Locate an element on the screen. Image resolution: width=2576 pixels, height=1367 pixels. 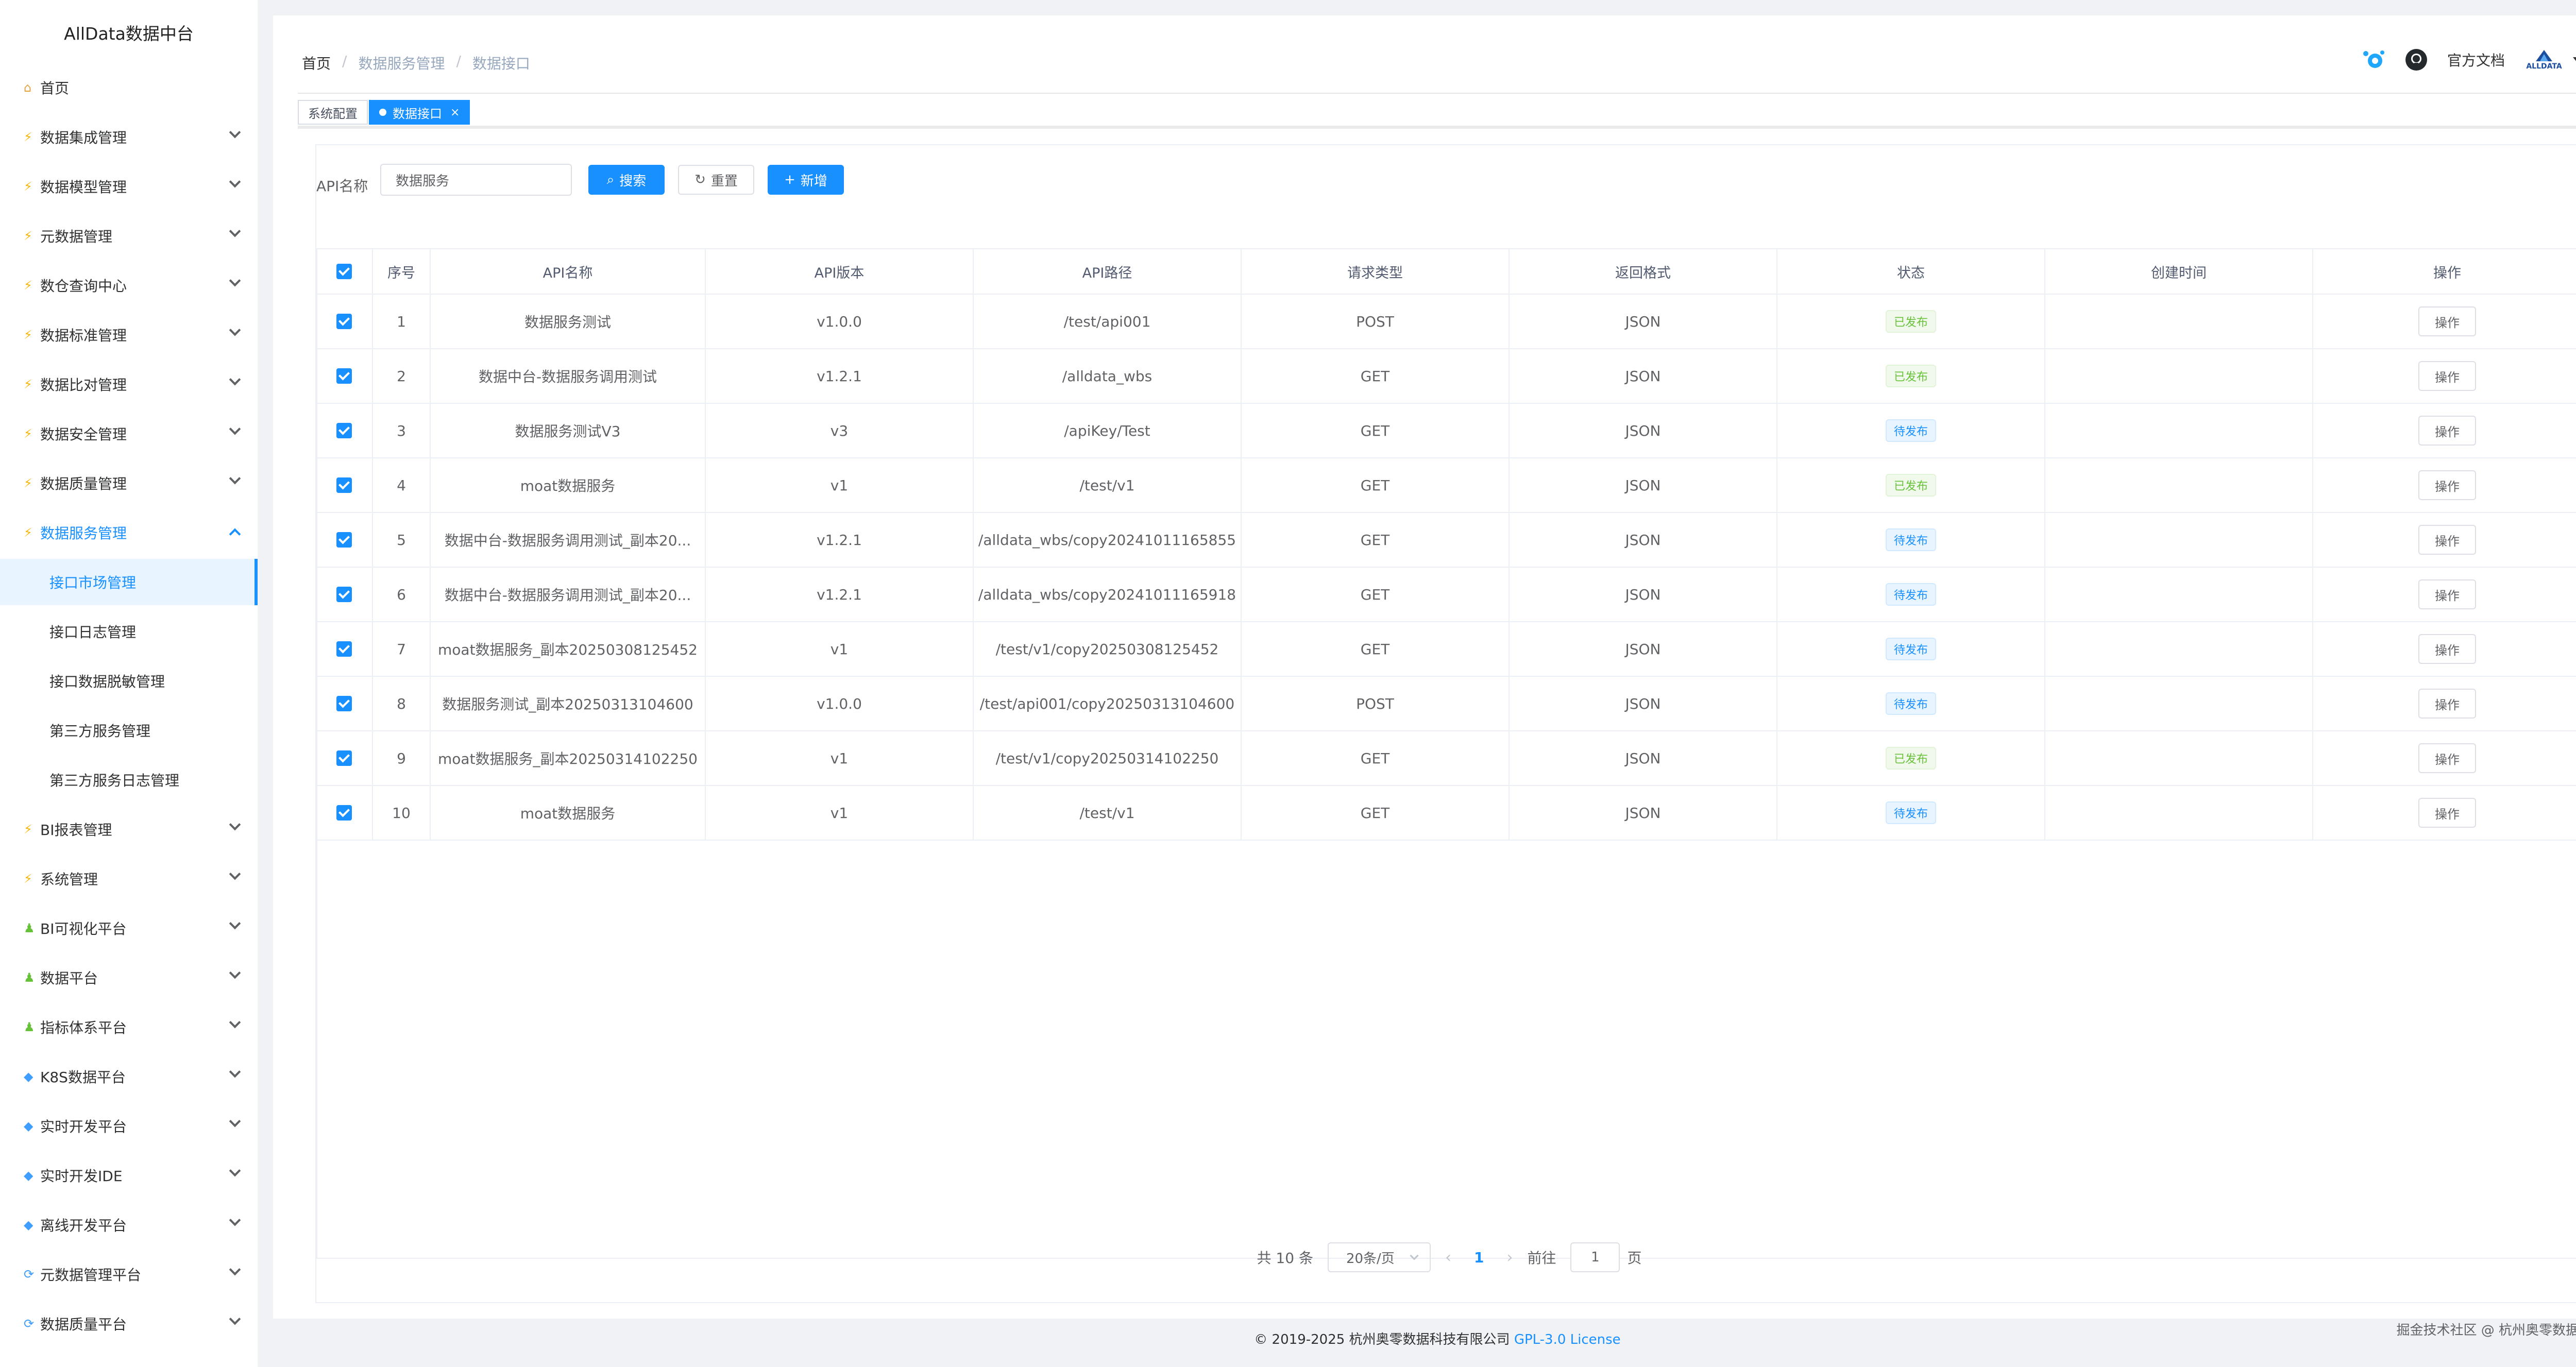
checkbox-checked-icon is located at coordinates (344, 376).